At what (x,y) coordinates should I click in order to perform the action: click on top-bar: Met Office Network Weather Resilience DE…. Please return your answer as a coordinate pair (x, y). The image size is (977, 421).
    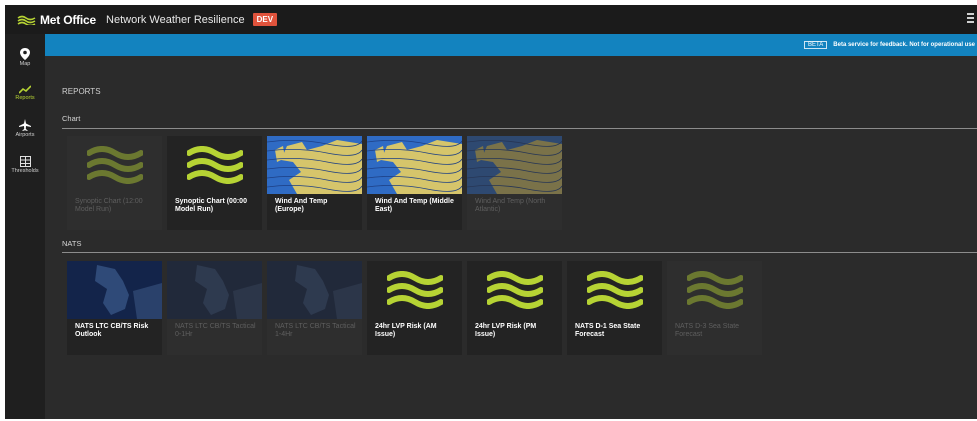
    Looking at the image, I should click on (491, 19).